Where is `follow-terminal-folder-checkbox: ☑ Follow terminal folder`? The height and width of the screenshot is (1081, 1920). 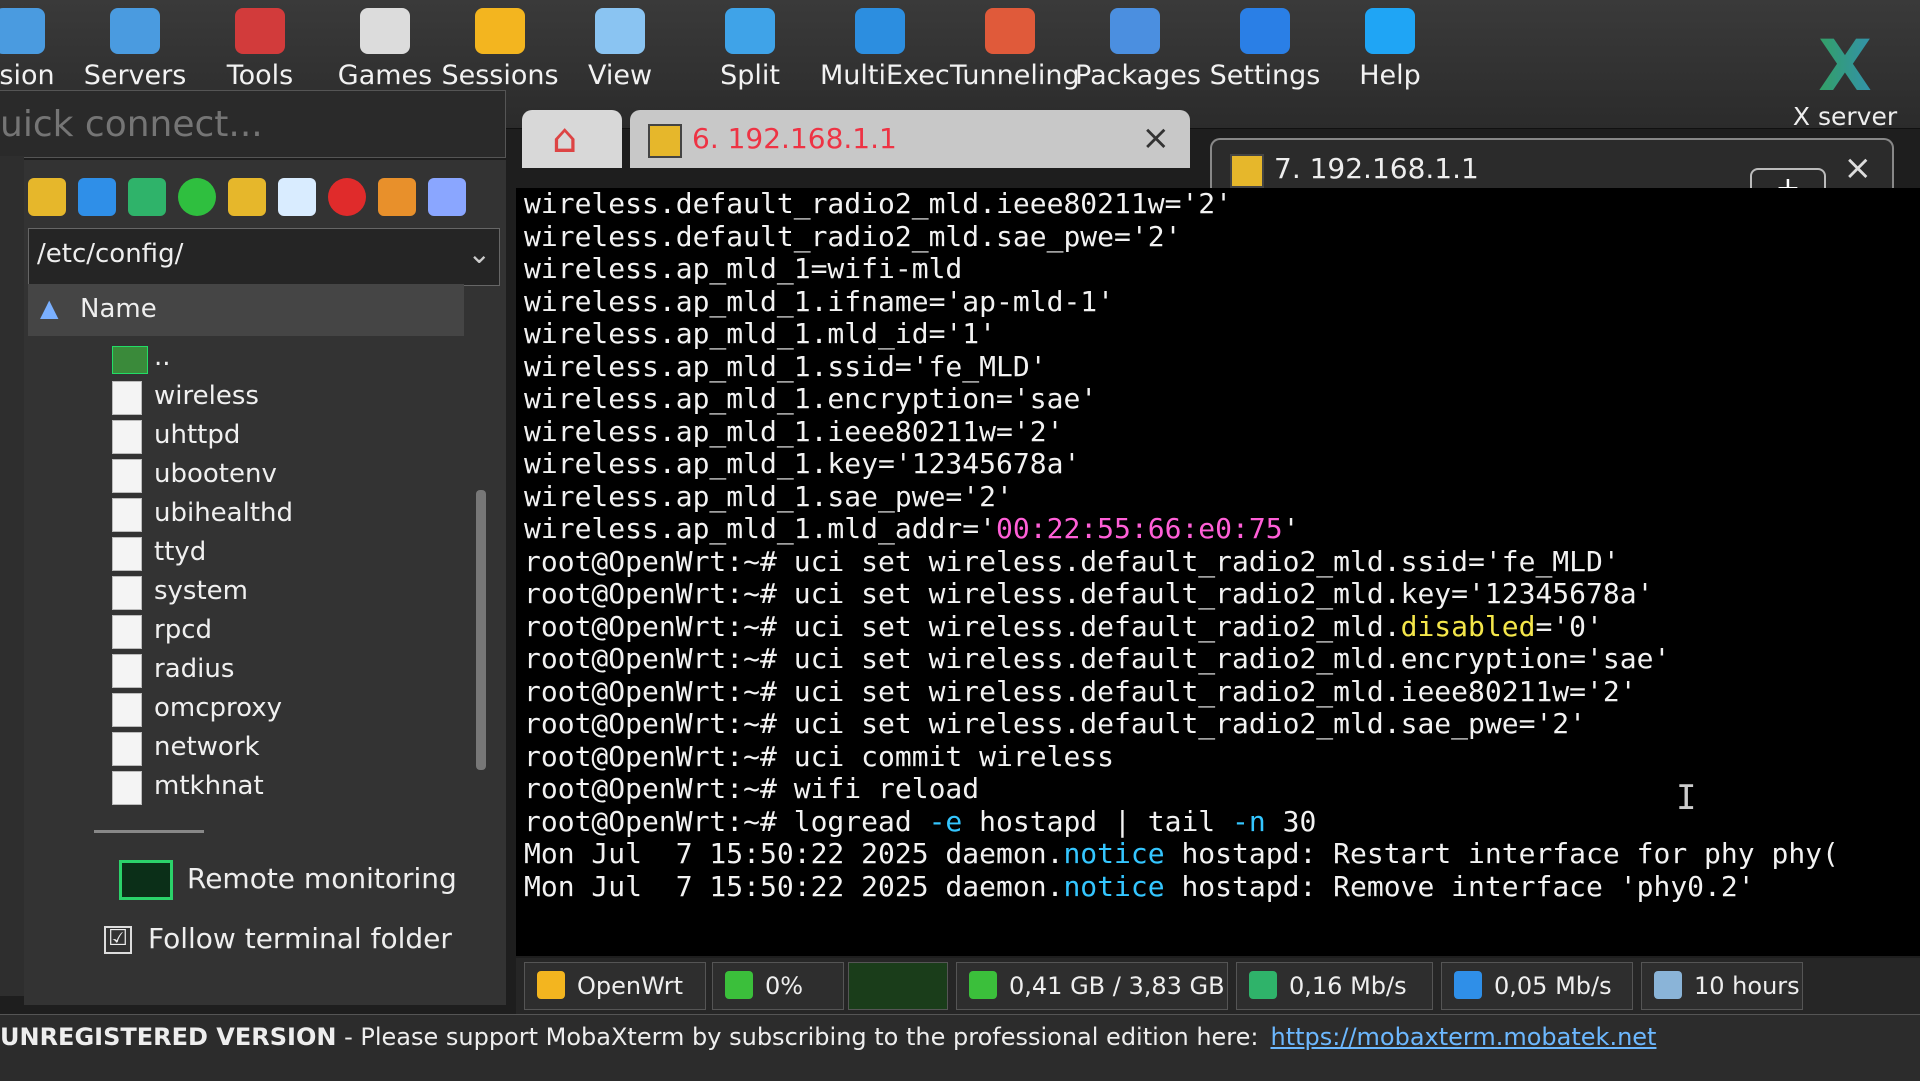
follow-terminal-folder-checkbox: ☑ Follow terminal folder is located at coordinates (278, 938).